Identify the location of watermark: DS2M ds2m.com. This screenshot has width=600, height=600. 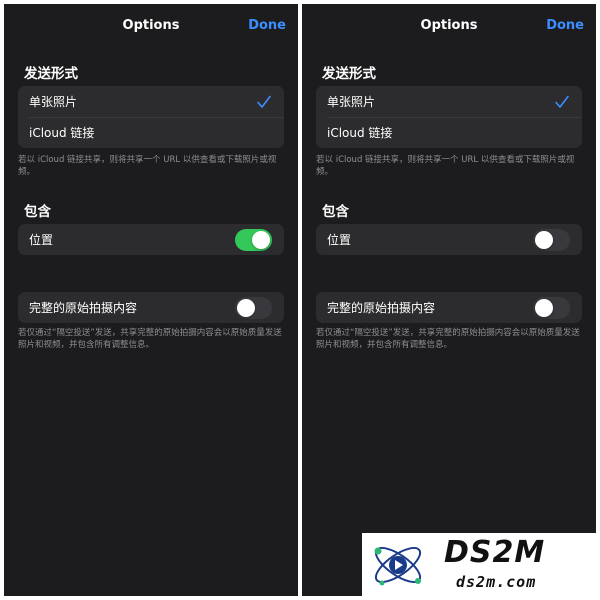
(480, 565).